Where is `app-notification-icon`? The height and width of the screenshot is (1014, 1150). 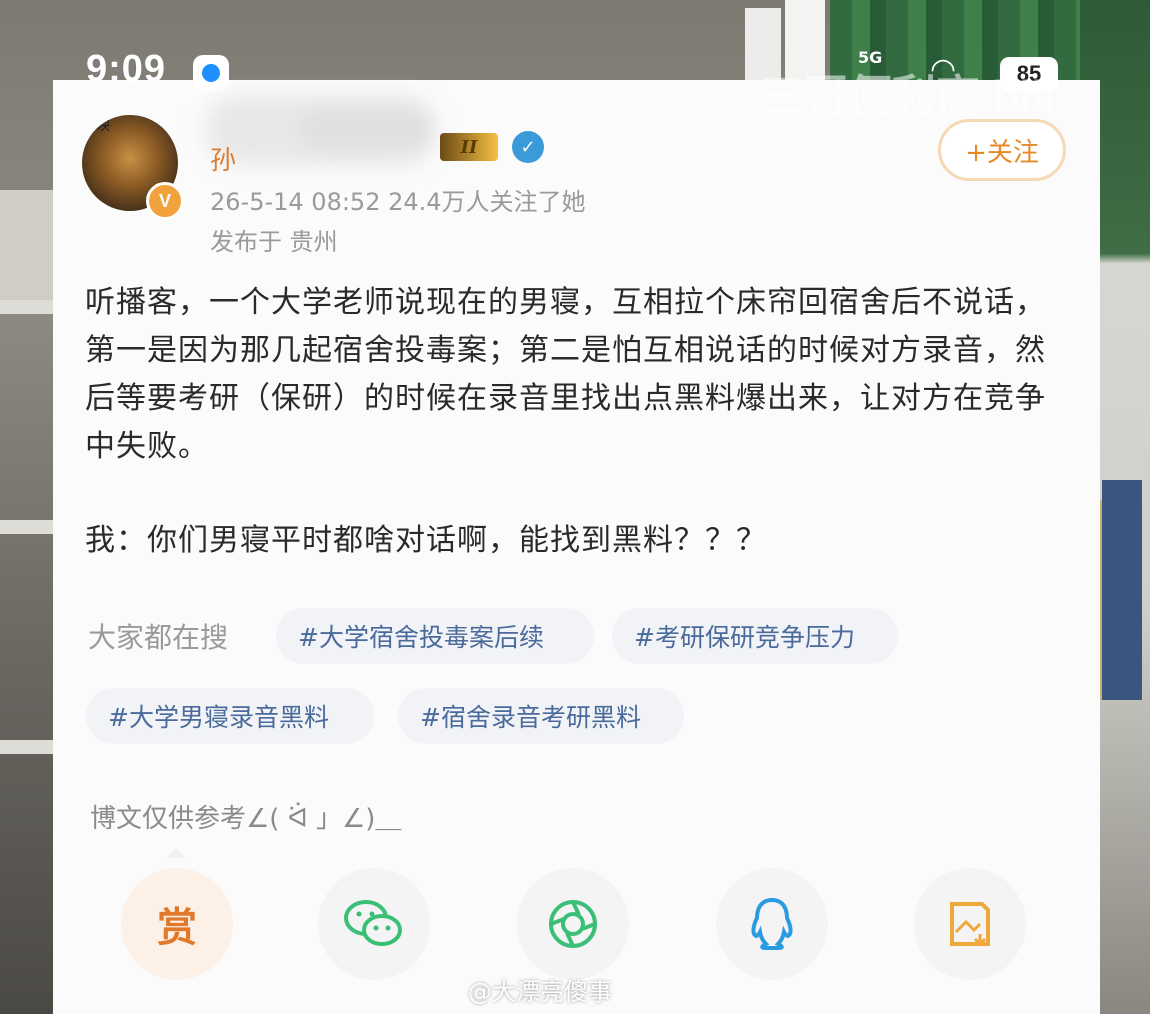
app-notification-icon is located at coordinates (211, 73).